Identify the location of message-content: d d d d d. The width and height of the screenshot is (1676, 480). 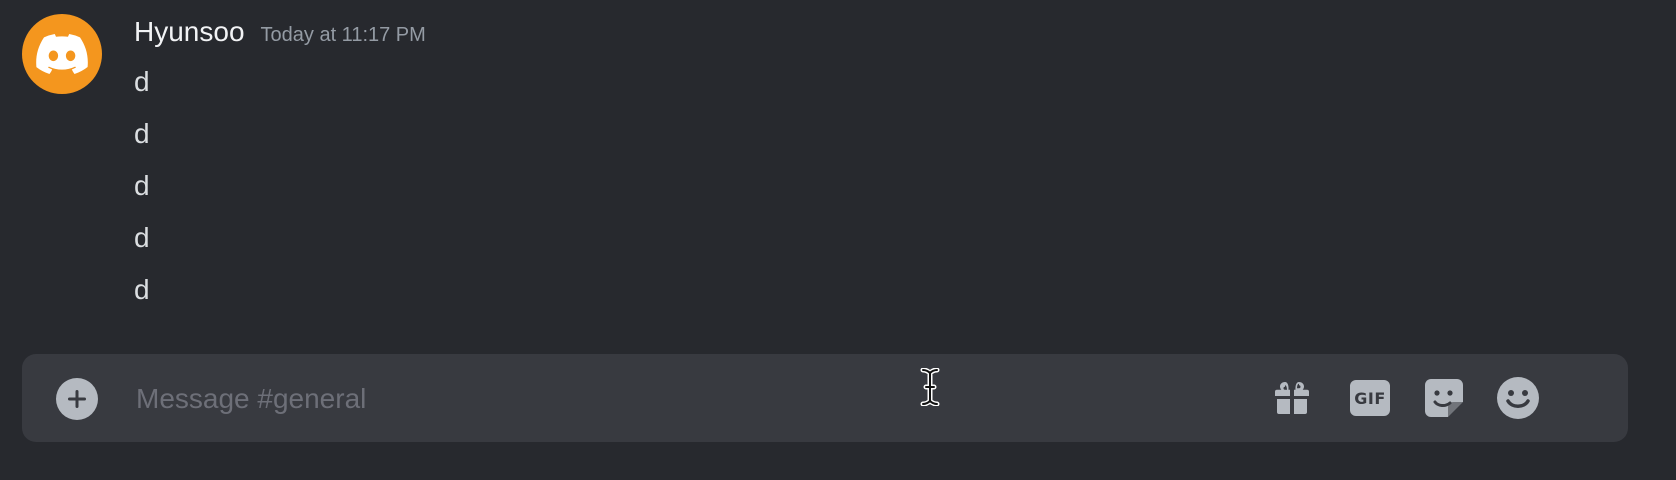
(142, 186).